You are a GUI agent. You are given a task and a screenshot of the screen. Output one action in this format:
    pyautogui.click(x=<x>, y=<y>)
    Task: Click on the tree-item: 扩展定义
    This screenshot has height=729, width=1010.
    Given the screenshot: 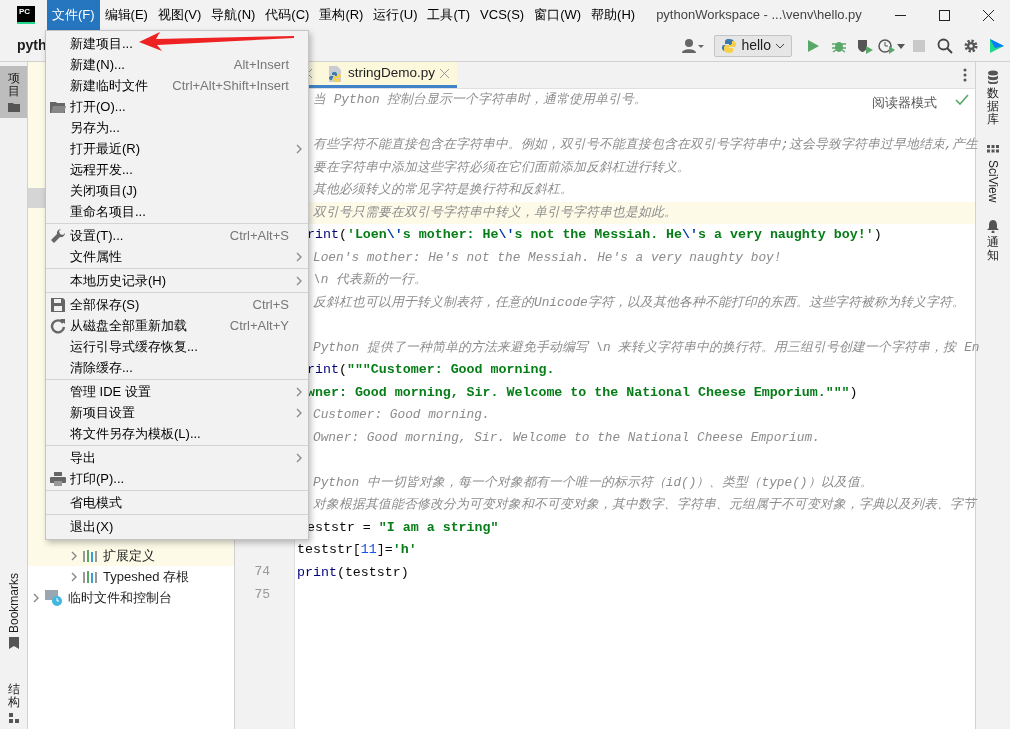 What is the action you would take?
    pyautogui.click(x=131, y=555)
    